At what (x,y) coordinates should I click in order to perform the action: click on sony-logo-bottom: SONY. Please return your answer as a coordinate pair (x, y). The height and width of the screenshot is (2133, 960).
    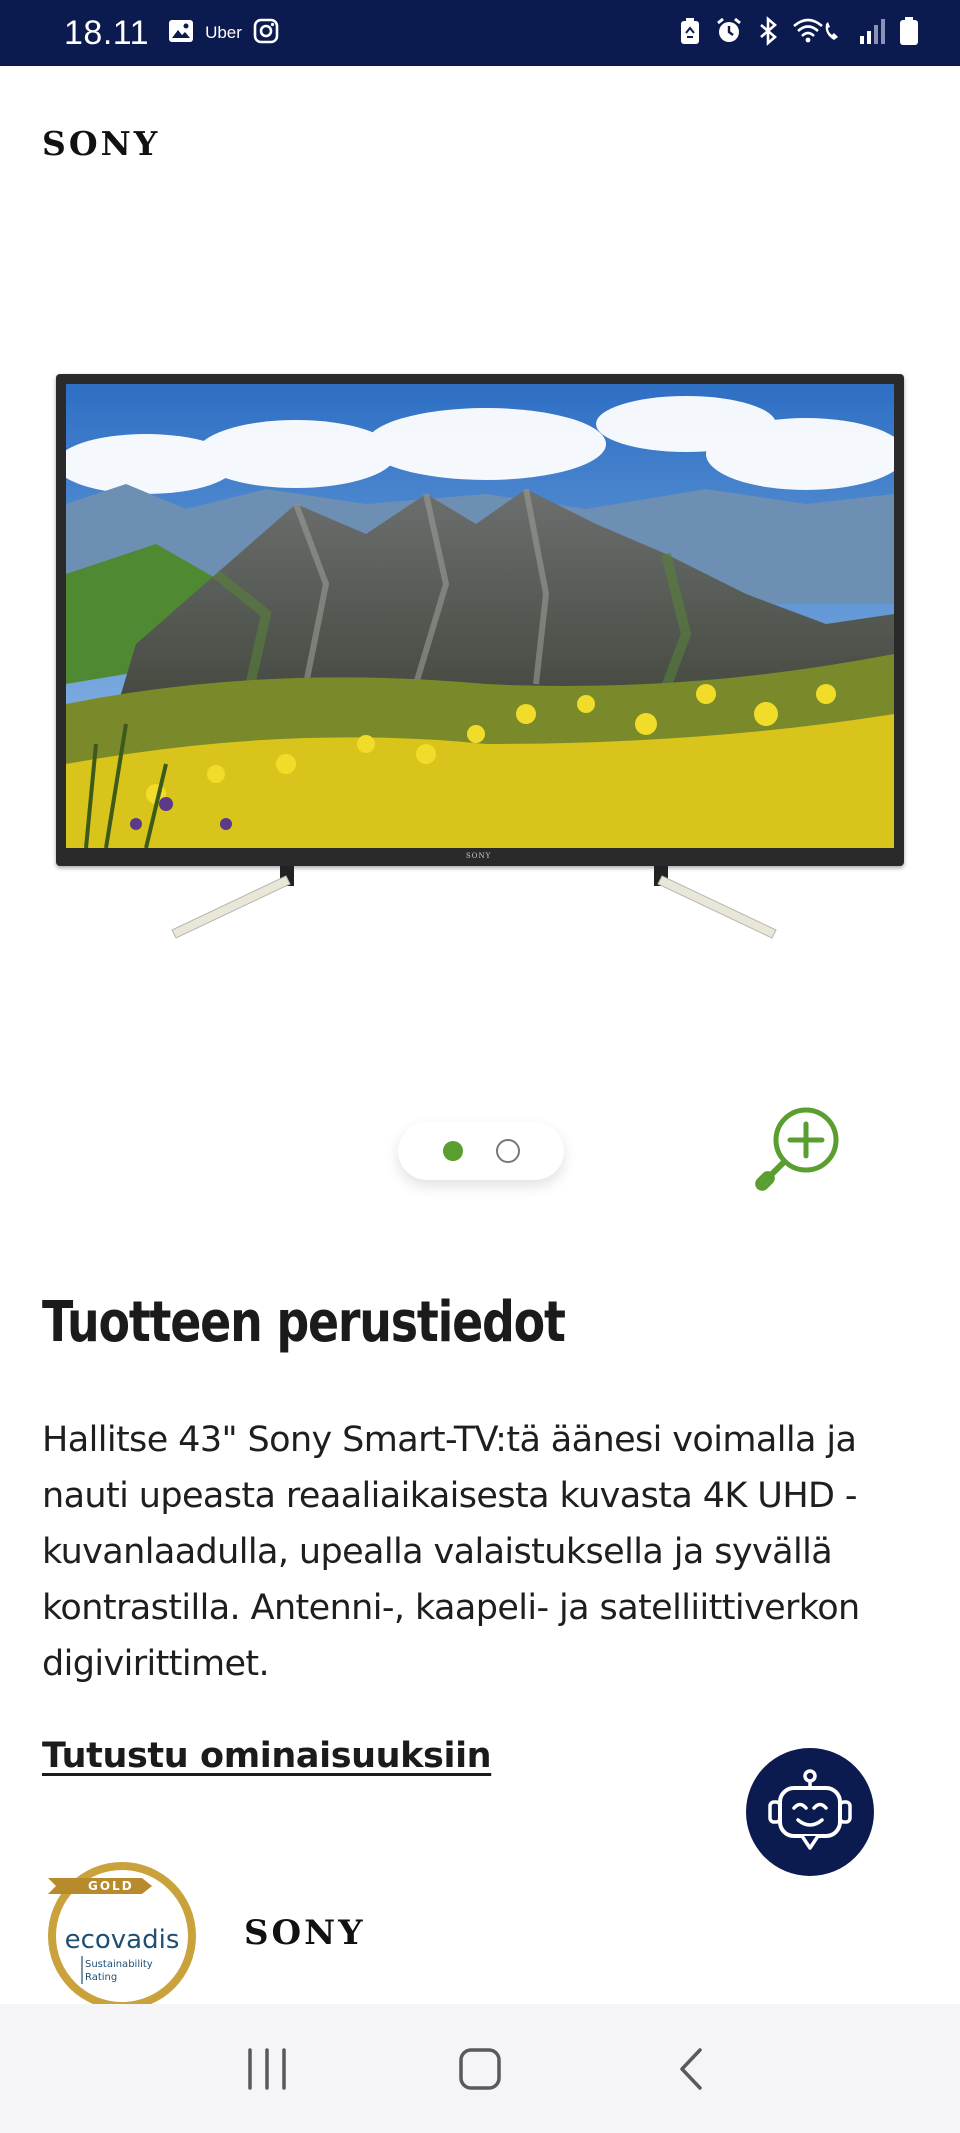
    Looking at the image, I should click on (305, 1933).